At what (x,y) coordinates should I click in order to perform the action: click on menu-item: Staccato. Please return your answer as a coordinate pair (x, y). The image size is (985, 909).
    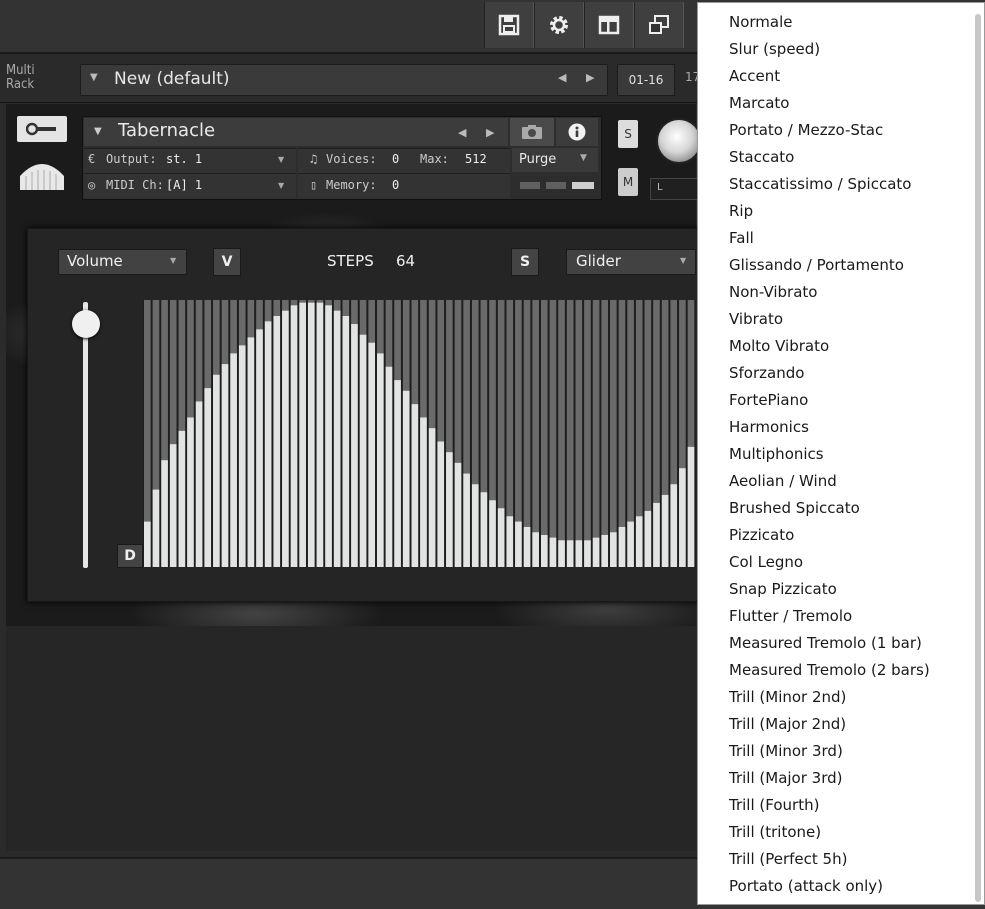
    Looking at the image, I should click on (761, 157).